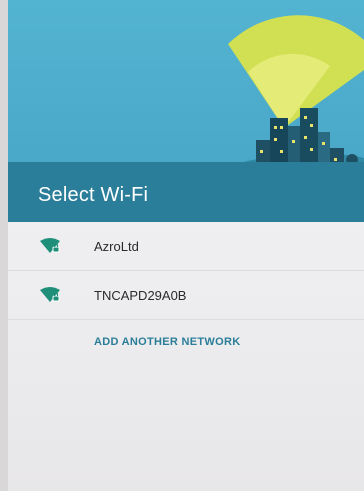  What do you see at coordinates (140, 295) in the screenshot?
I see `network-ssid: TNCAPD29A0B` at bounding box center [140, 295].